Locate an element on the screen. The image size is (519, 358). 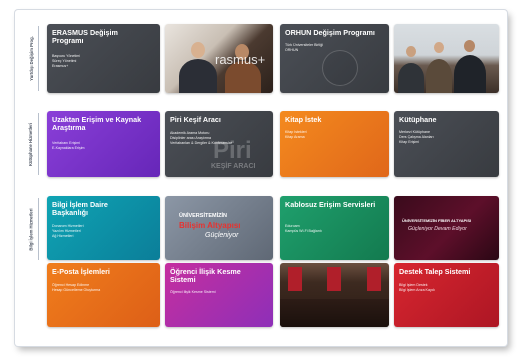
orhun-emblem-icon is located at coordinates (340, 68).